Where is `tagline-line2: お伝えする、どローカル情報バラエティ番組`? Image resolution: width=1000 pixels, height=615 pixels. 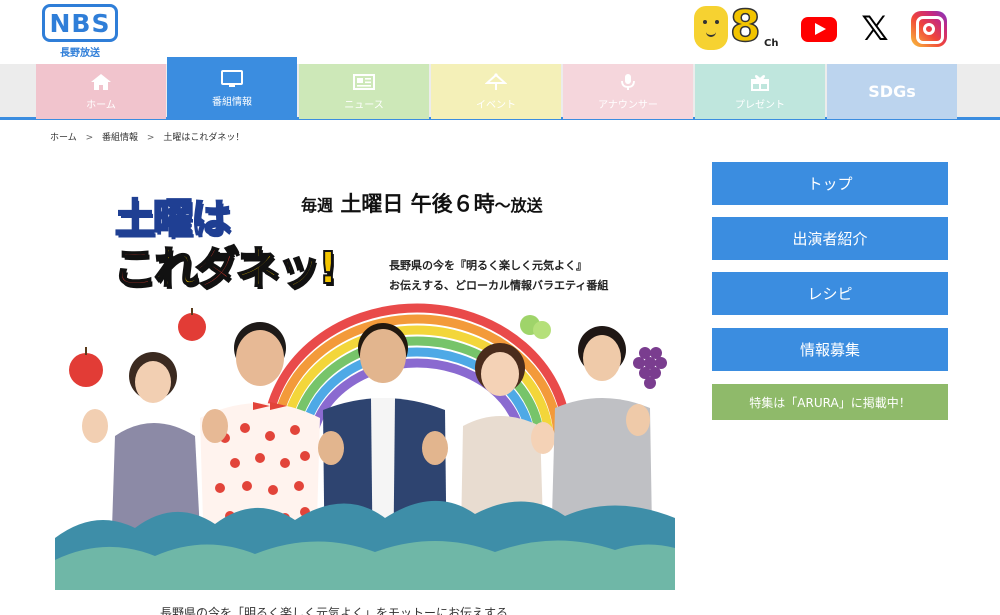 tagline-line2: お伝えする、どローカル情報バラエティ番組 is located at coordinates (499, 285).